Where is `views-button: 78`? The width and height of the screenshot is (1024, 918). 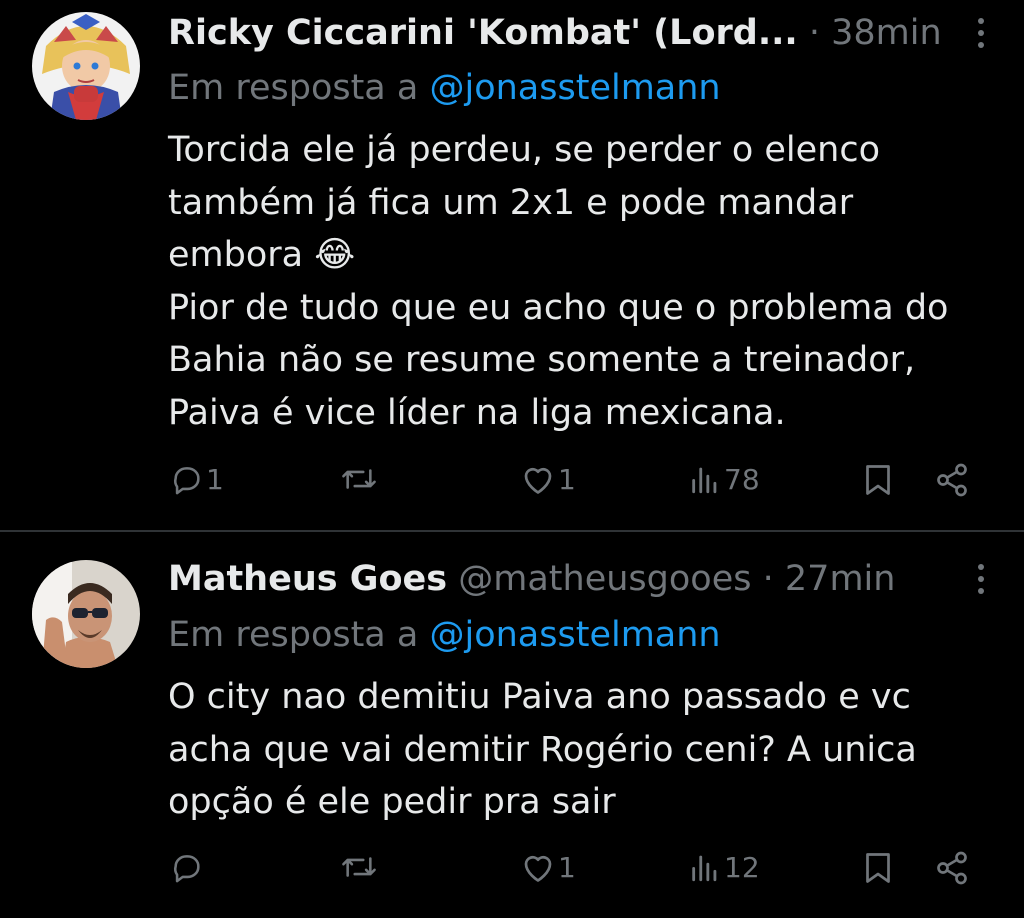
views-button: 78 is located at coordinates (724, 479).